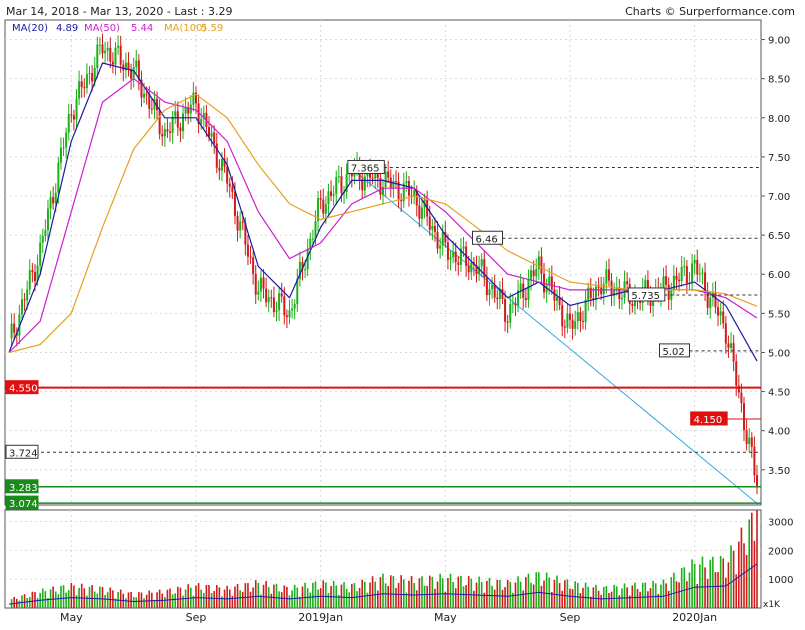 The height and width of the screenshot is (630, 805). What do you see at coordinates (212, 28) in the screenshot?
I see `legend-ma100-value: 5.59` at bounding box center [212, 28].